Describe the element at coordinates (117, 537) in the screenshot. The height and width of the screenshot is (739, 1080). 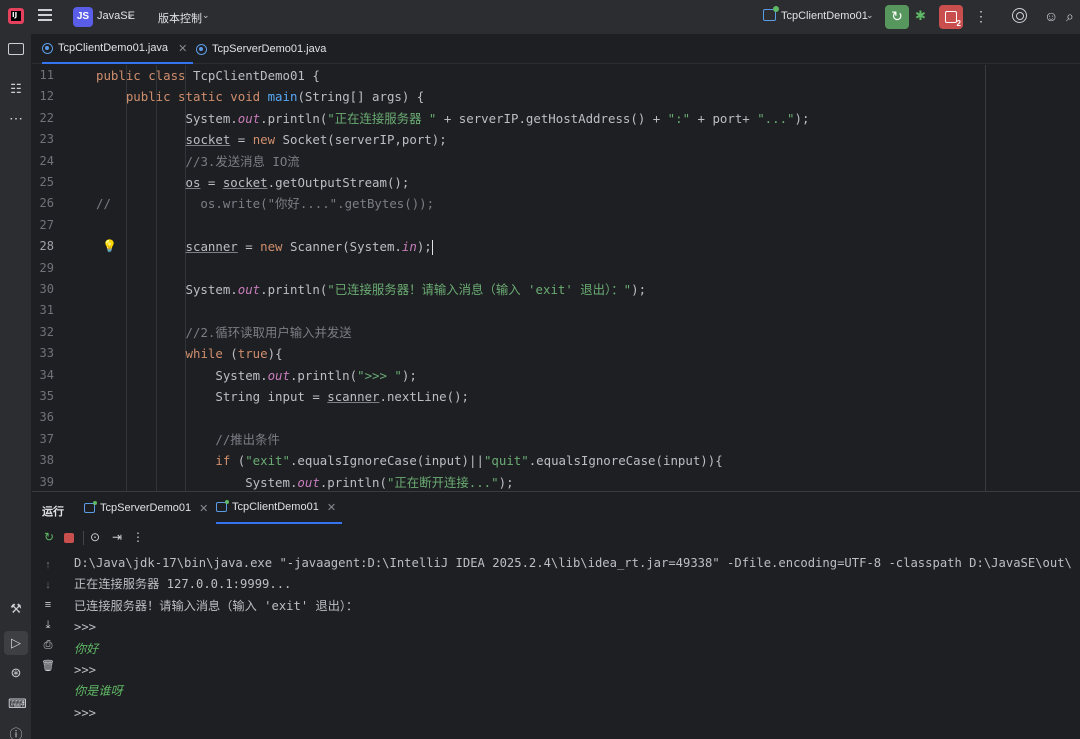
I see `restore-layout-icon: ⇥` at that location.